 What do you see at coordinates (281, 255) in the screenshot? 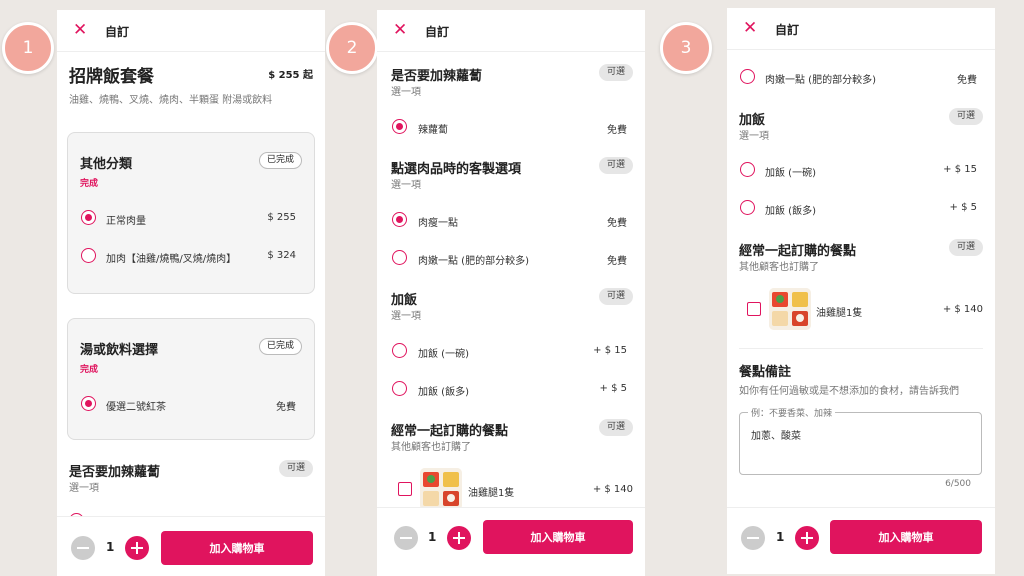
I see `option-price: $ 324` at bounding box center [281, 255].